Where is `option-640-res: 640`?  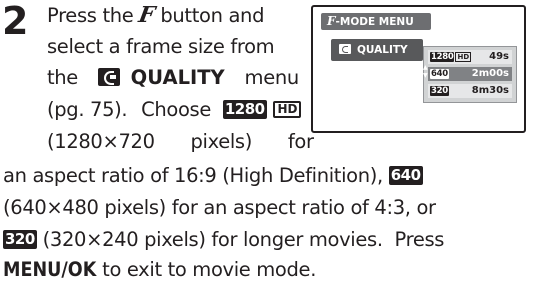 option-640-res: 640 is located at coordinates (439, 74).